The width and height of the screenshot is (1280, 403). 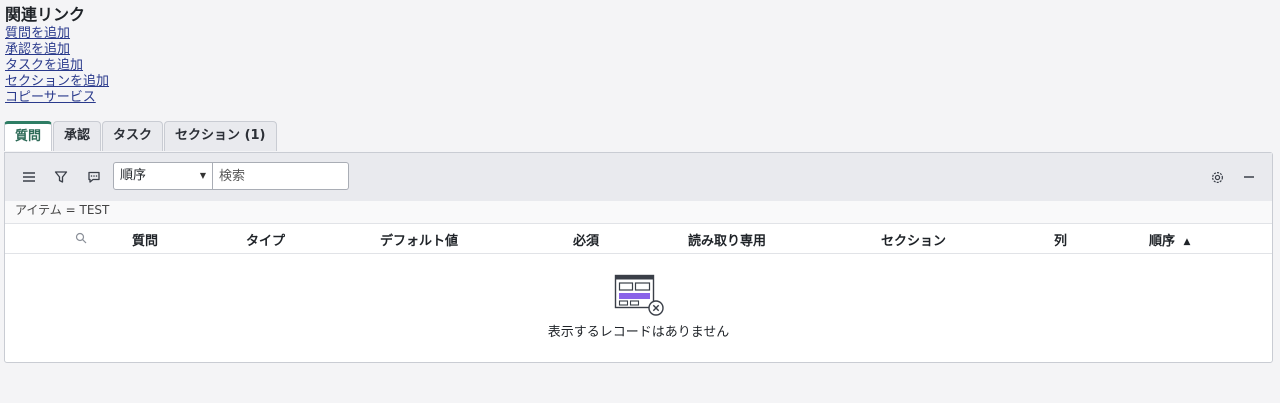 What do you see at coordinates (281, 176) in the screenshot?
I see `search-input` at bounding box center [281, 176].